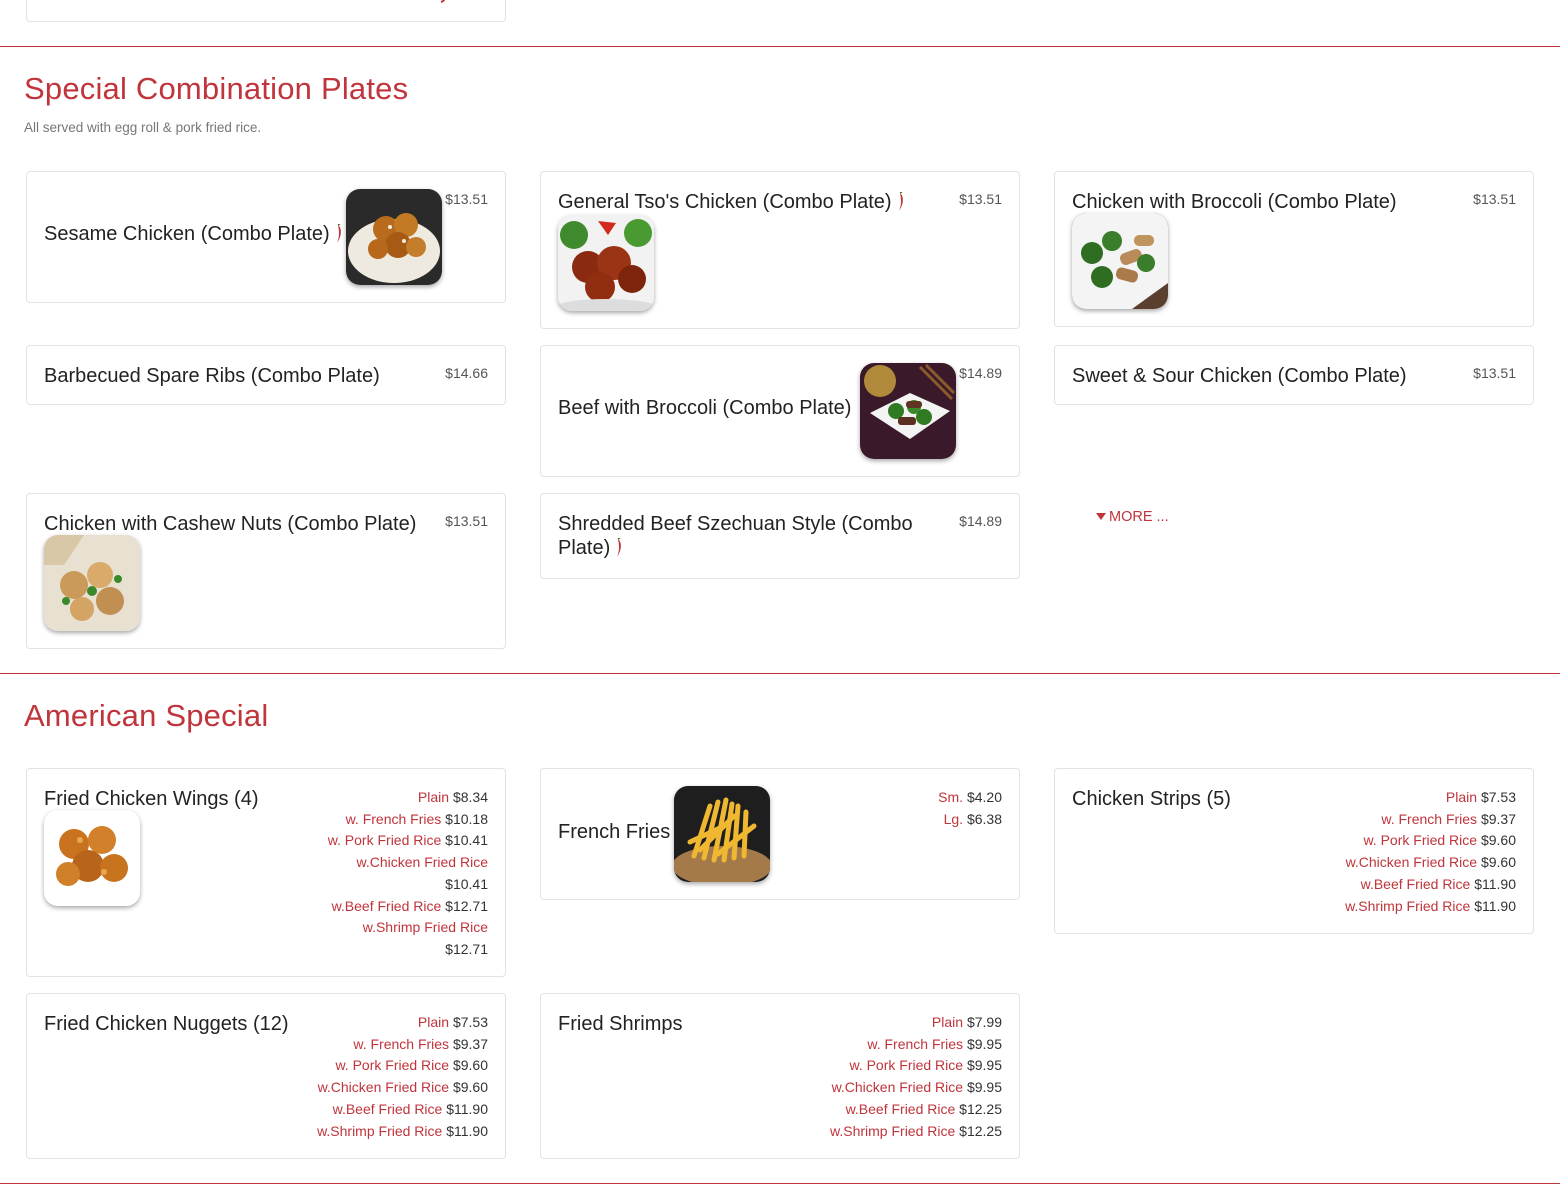  I want to click on menu-item-beef-with-broccoli: Beef with Broccoli (Combo Plate) $14.89, so click(780, 411).